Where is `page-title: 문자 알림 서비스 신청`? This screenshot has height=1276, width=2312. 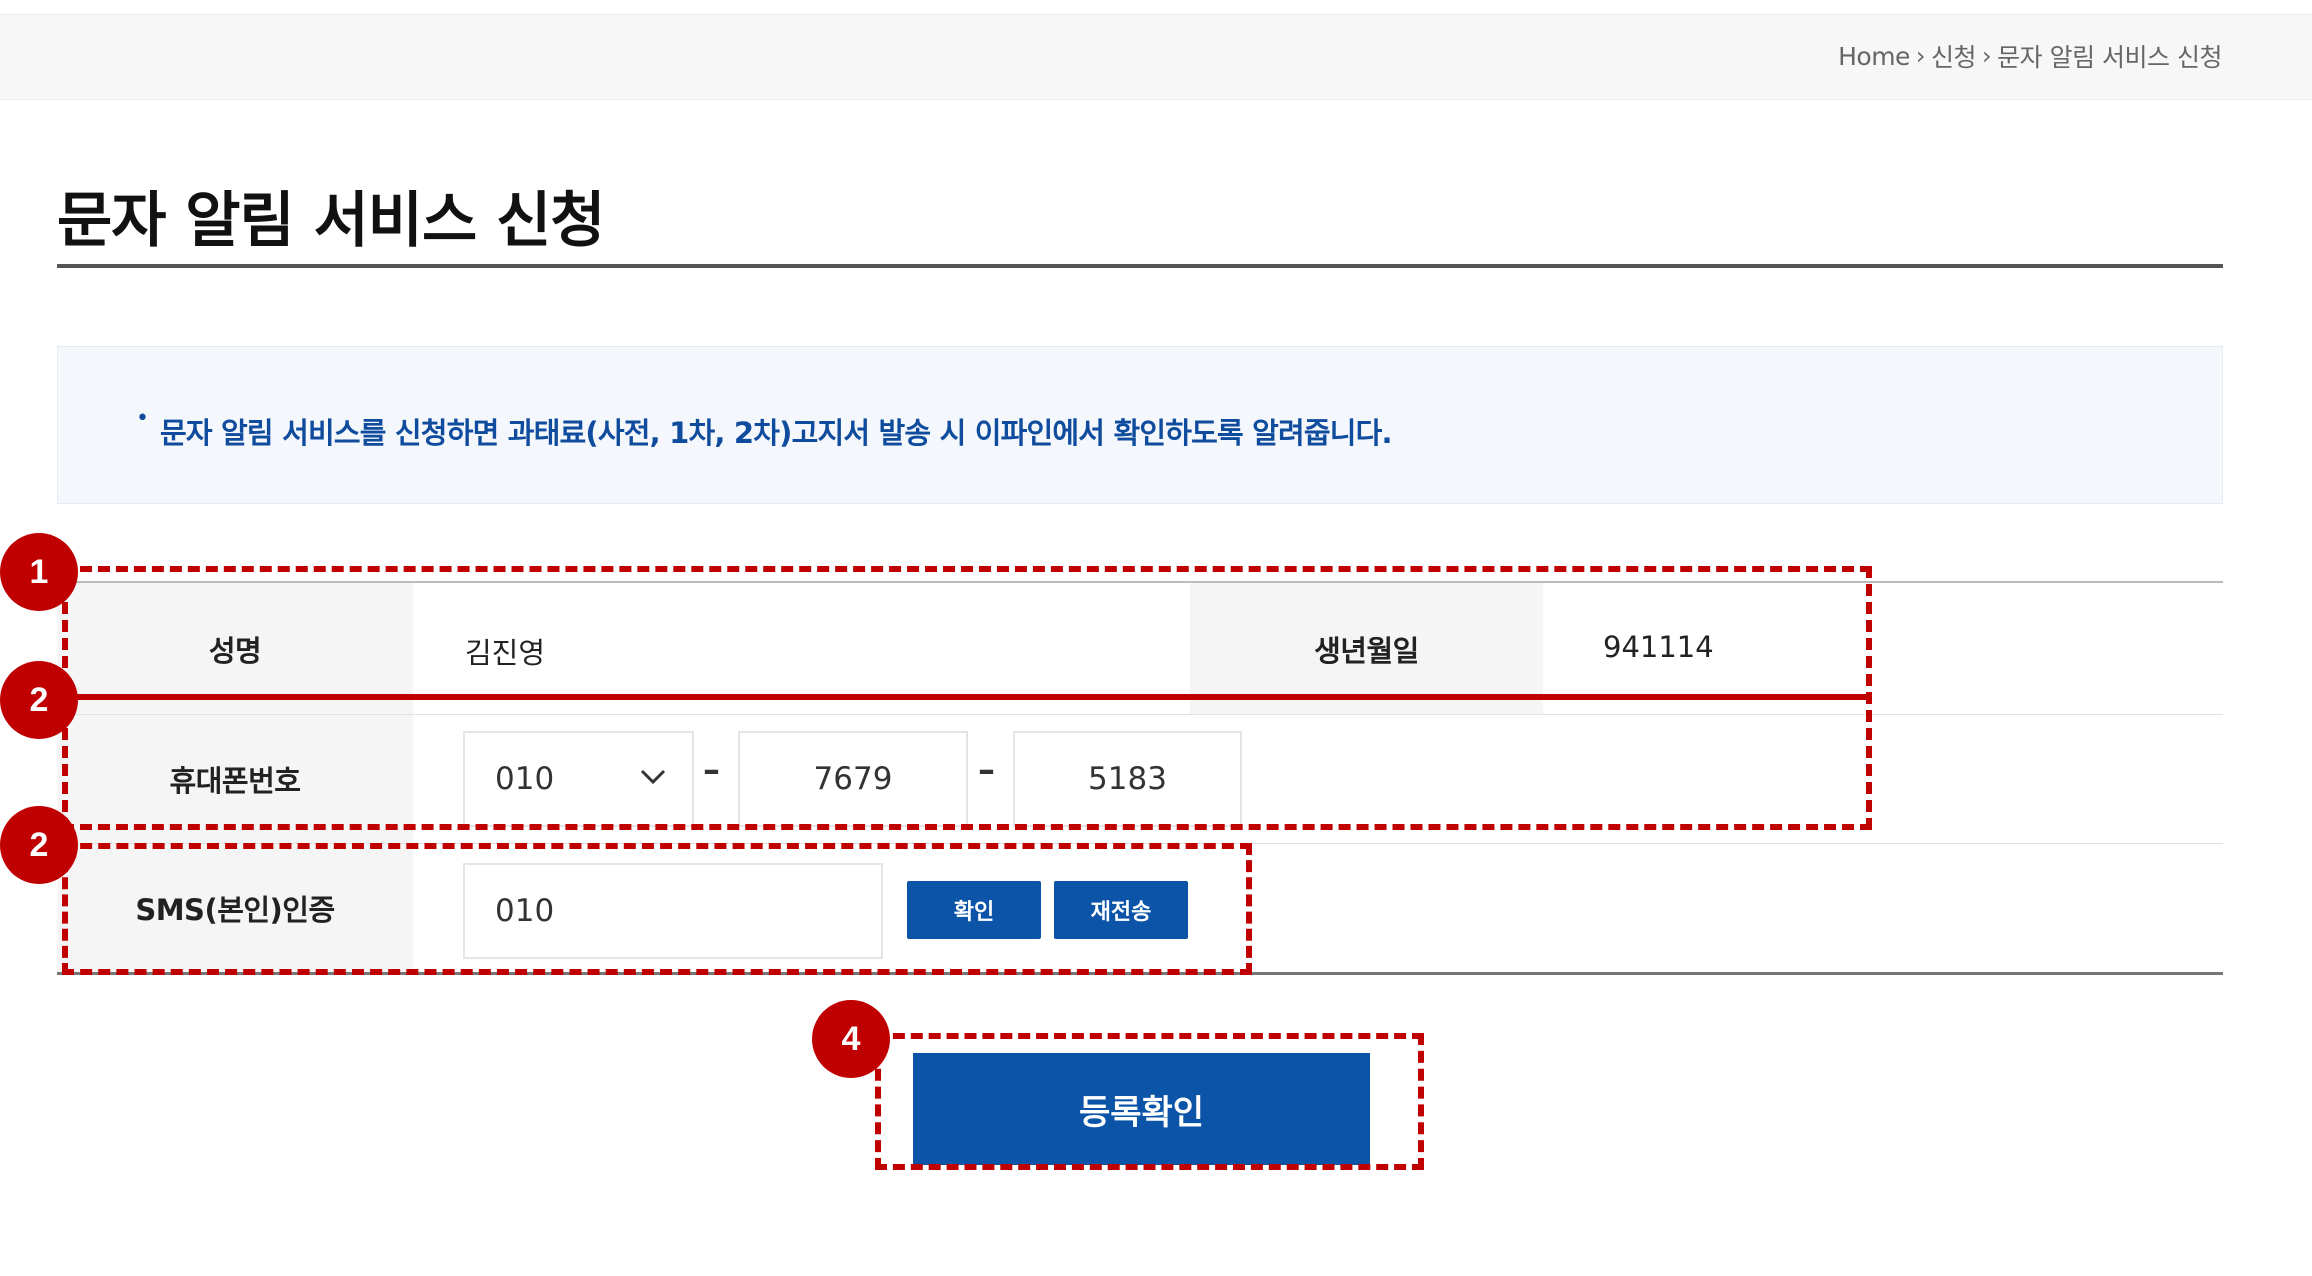 page-title: 문자 알림 서비스 신청 is located at coordinates (331, 221).